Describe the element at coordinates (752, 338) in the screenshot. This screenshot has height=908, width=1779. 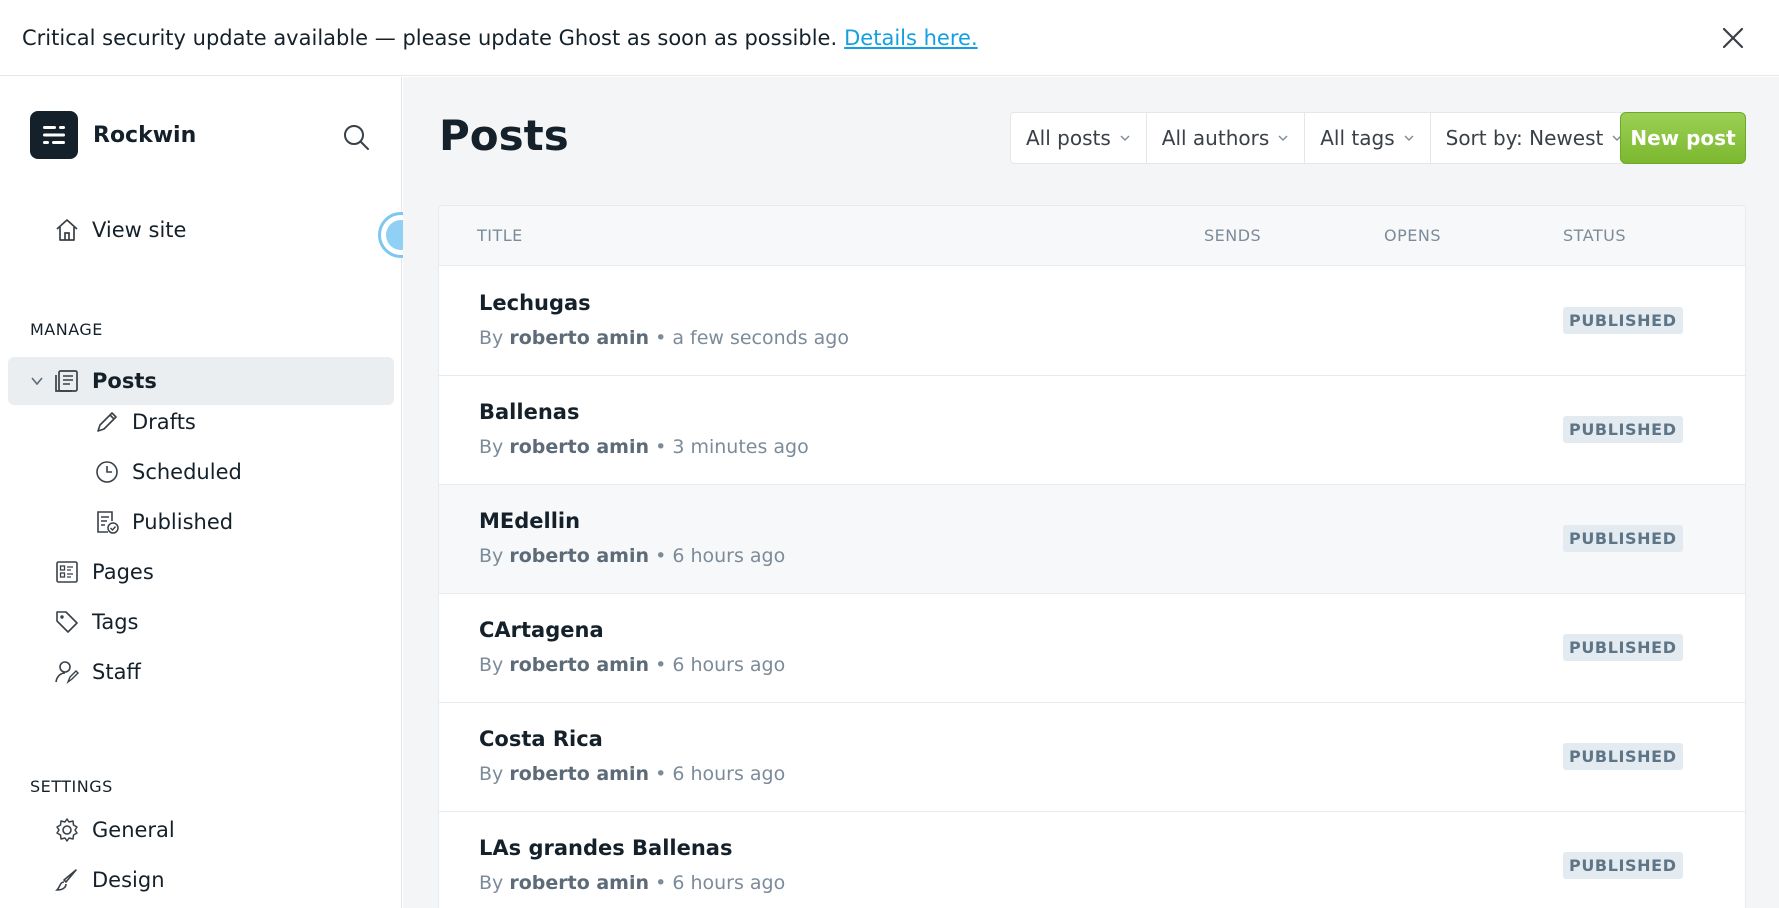
I see `post-time: • a few seconds ago` at that location.